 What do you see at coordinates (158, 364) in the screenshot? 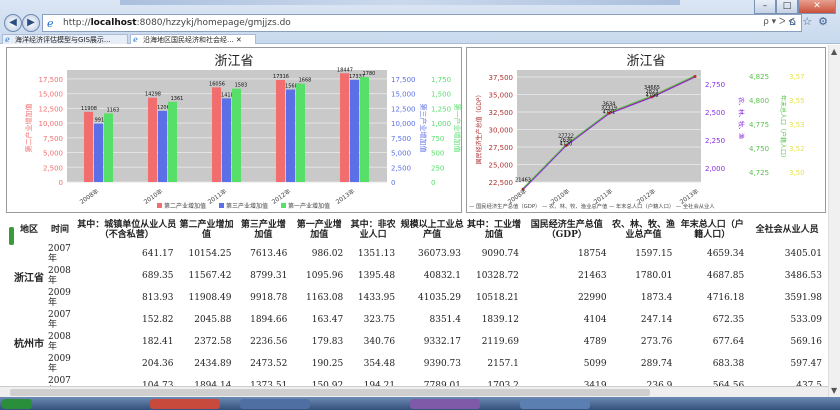
I see `value-cell: 204.36` at bounding box center [158, 364].